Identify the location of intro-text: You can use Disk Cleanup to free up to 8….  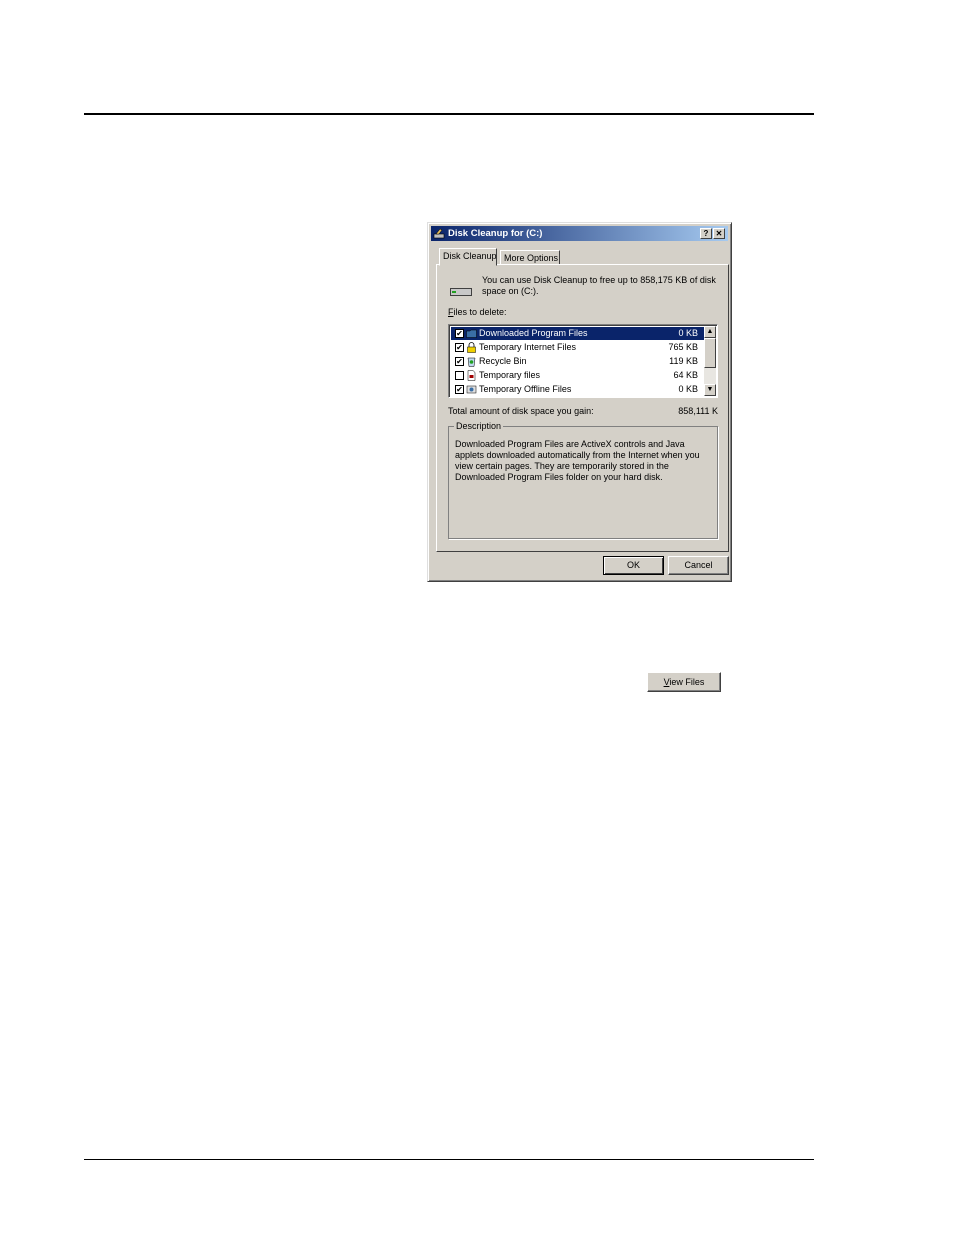
(599, 285).